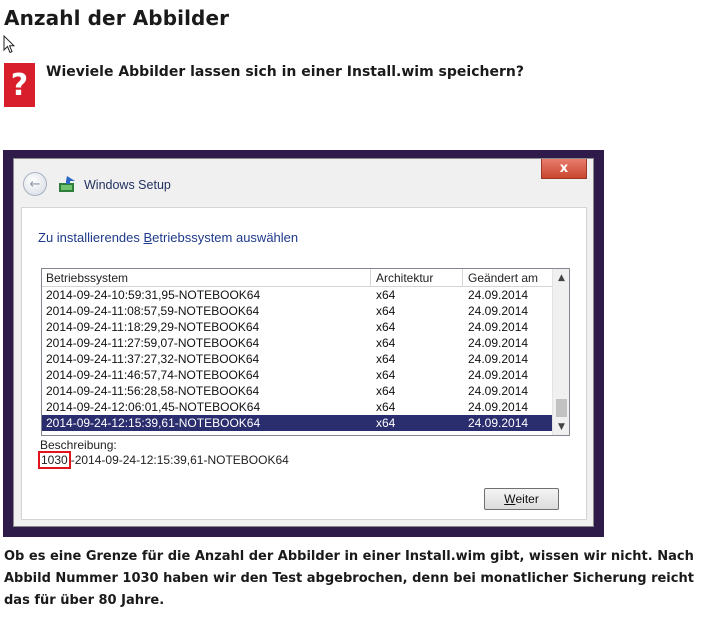 This screenshot has height=618, width=704. What do you see at coordinates (78, 445) in the screenshot?
I see `description-label: Beschreibung:` at bounding box center [78, 445].